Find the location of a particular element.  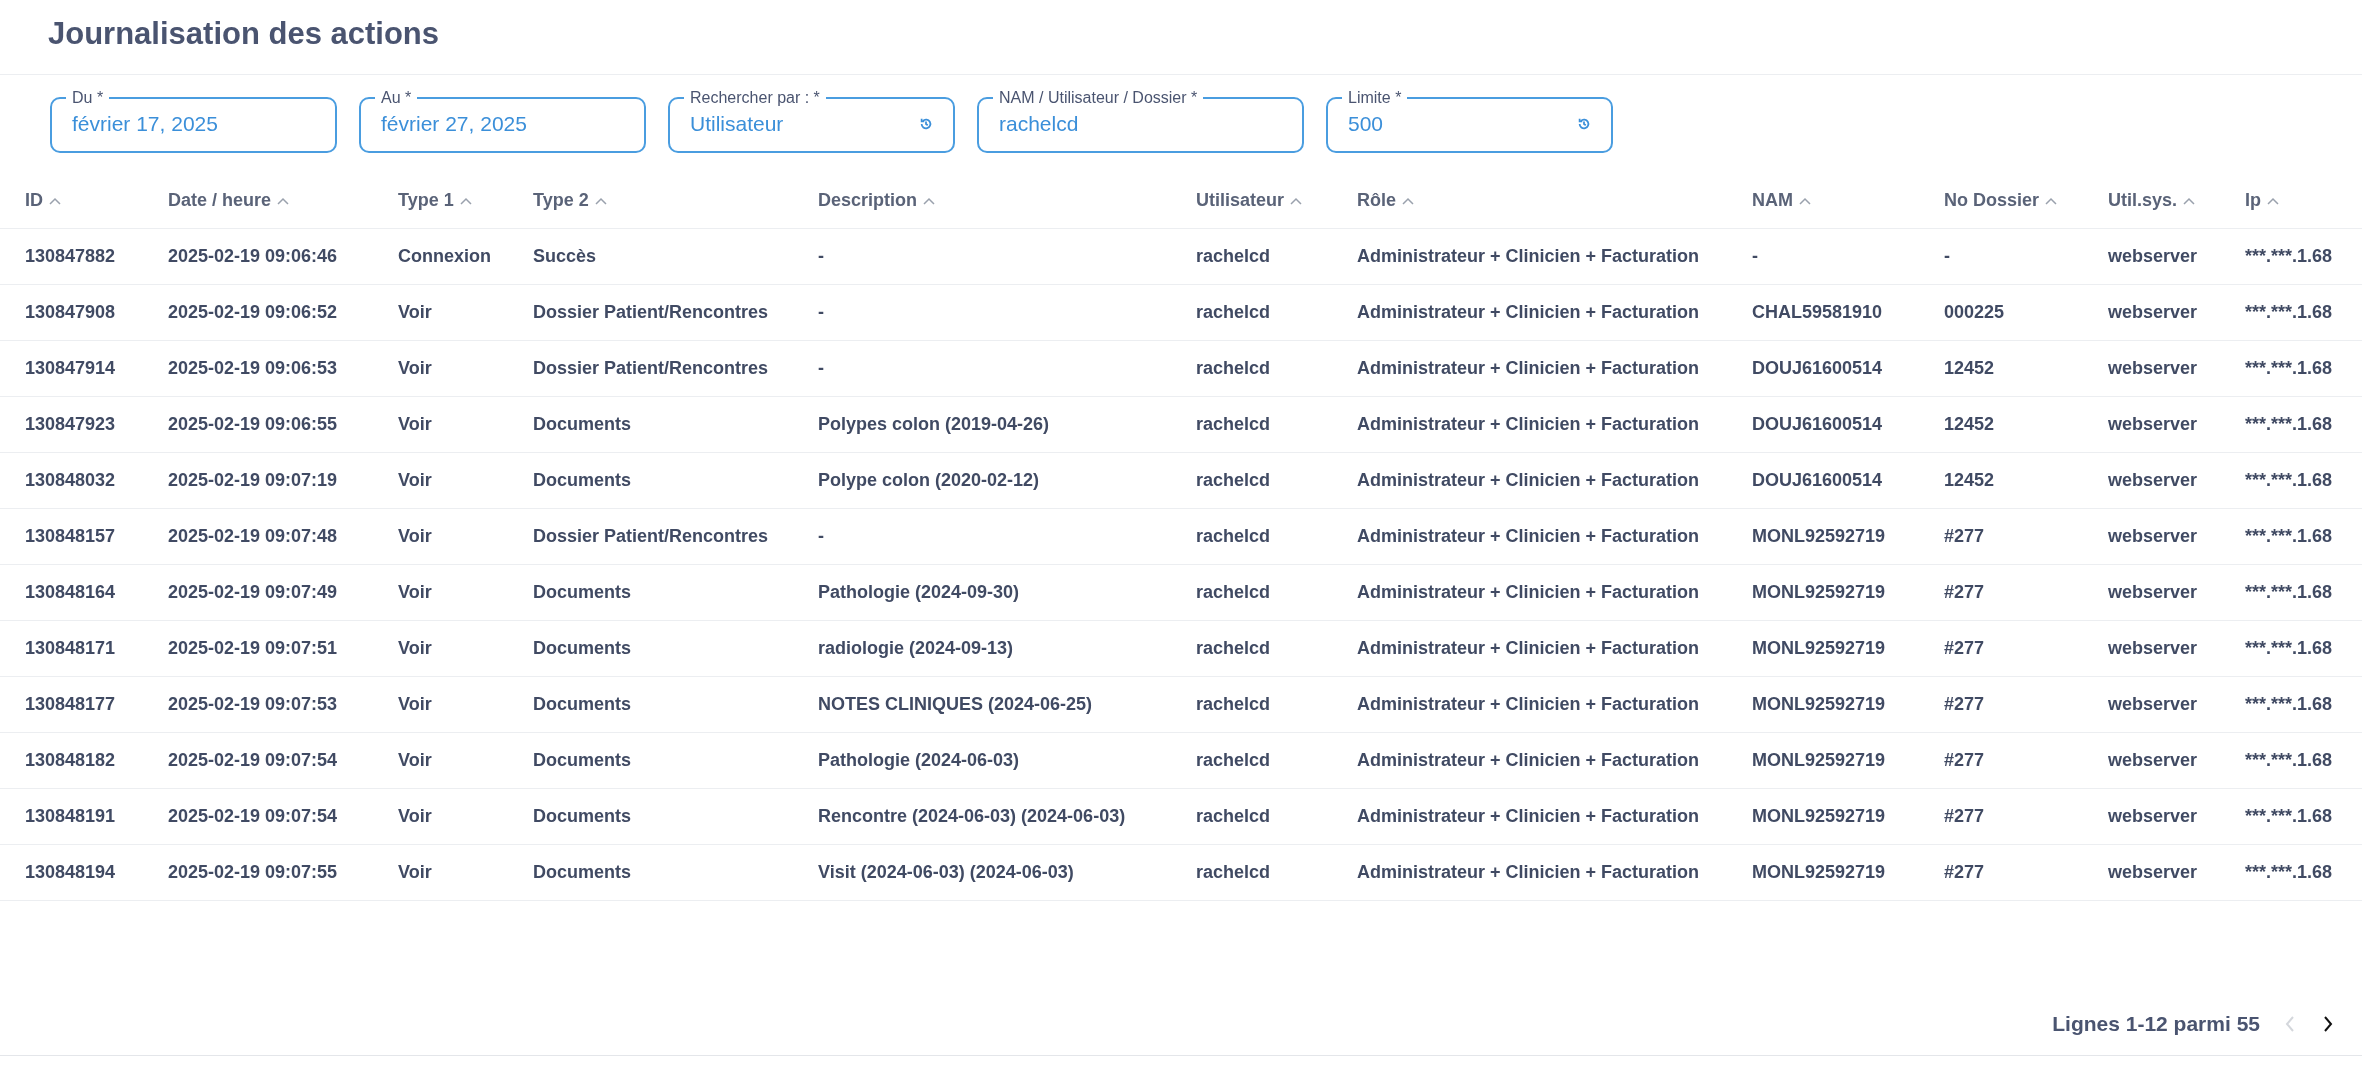

field-value: Utilisateur is located at coordinates (737, 124).